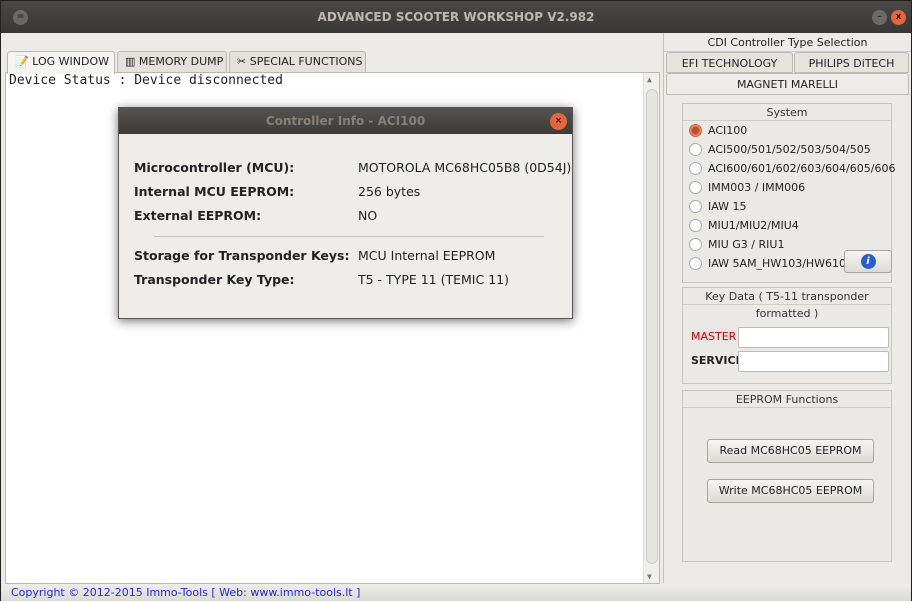 This screenshot has height=601, width=912. What do you see at coordinates (649, 576) in the screenshot?
I see `scroll-down-icon: ▼` at bounding box center [649, 576].